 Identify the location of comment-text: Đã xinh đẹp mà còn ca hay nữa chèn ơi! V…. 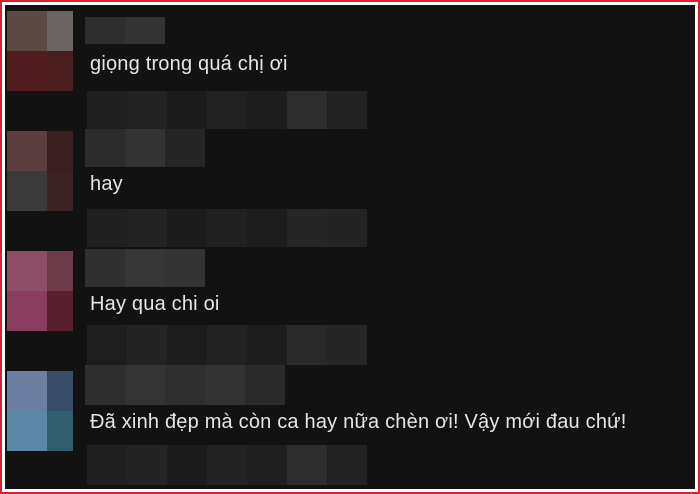
(358, 422).